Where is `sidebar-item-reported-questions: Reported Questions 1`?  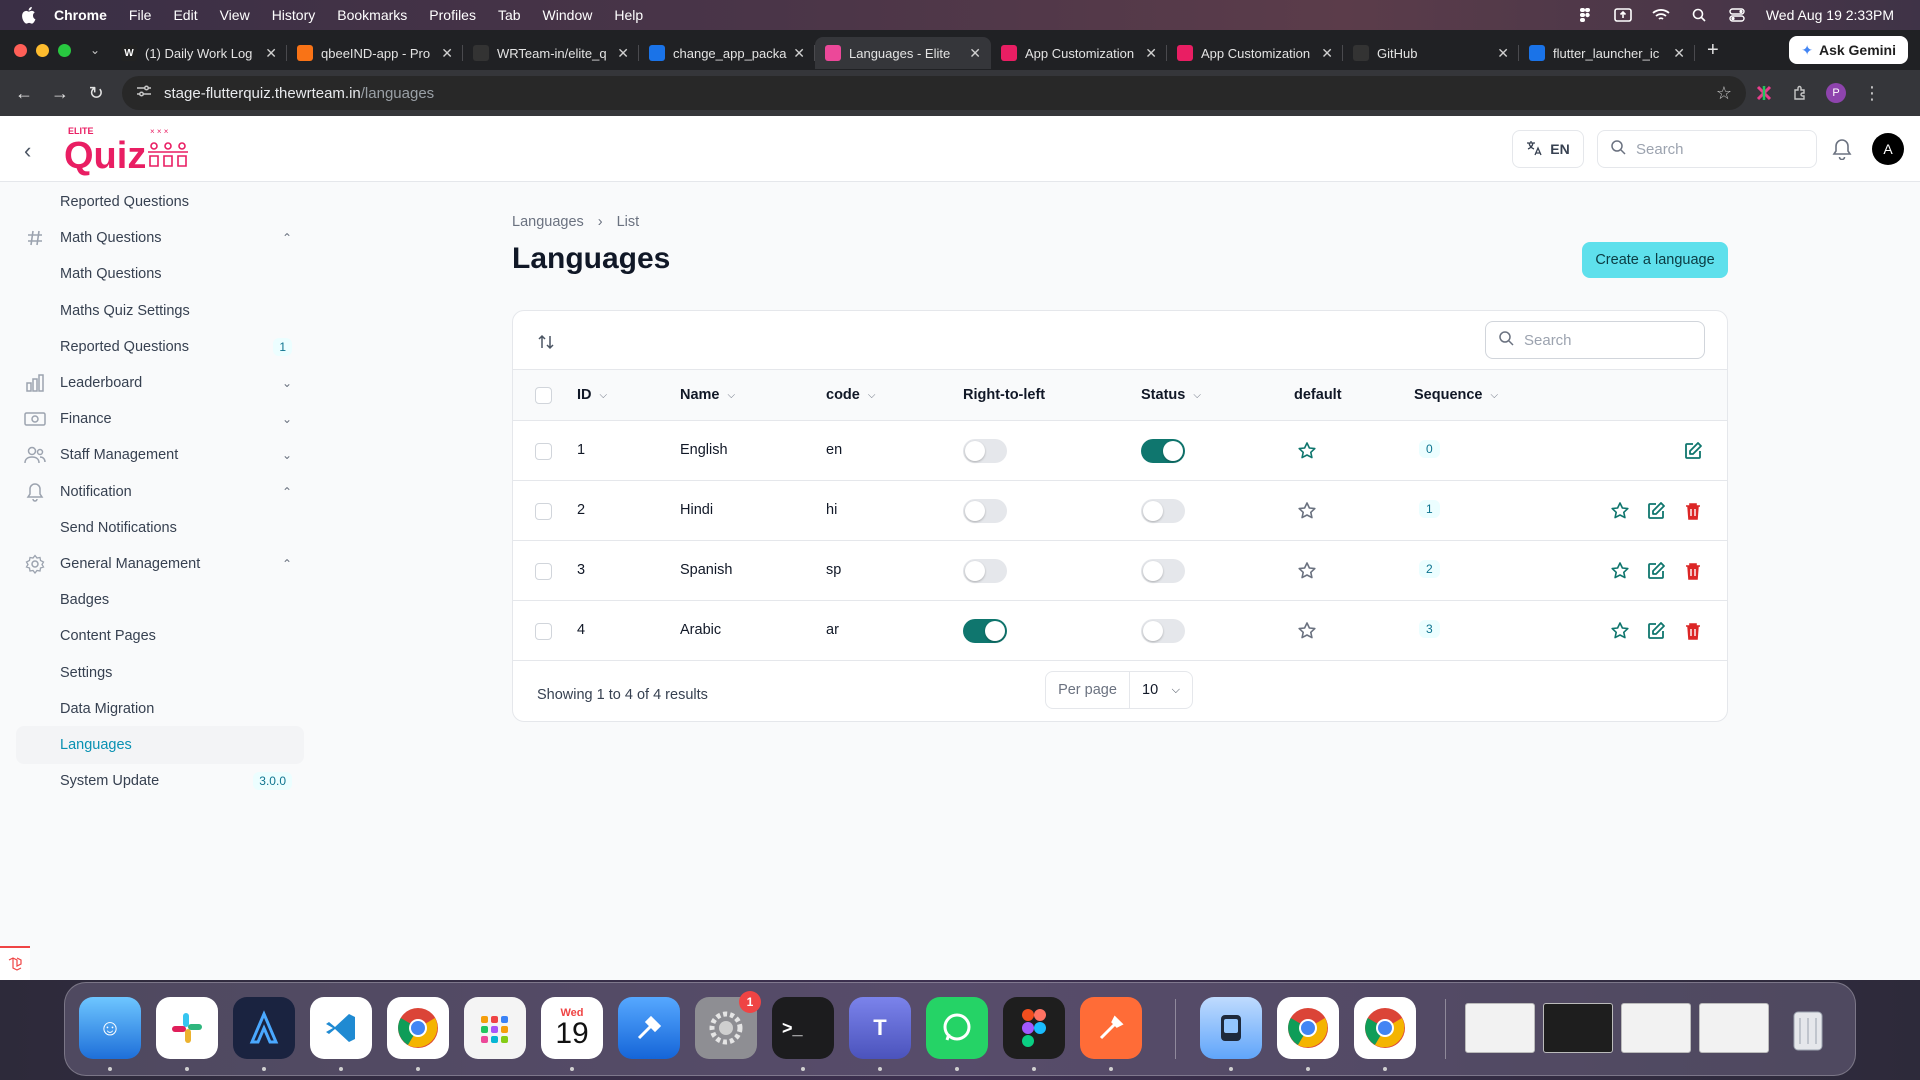 sidebar-item-reported-questions: Reported Questions 1 is located at coordinates (160, 347).